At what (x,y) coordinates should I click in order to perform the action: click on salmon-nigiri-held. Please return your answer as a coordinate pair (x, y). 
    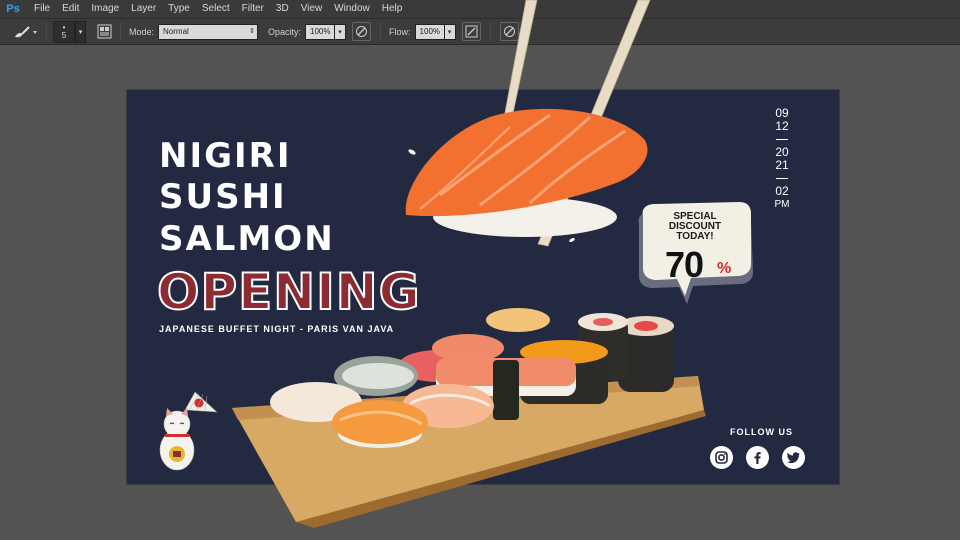
    Looking at the image, I should click on (526, 172).